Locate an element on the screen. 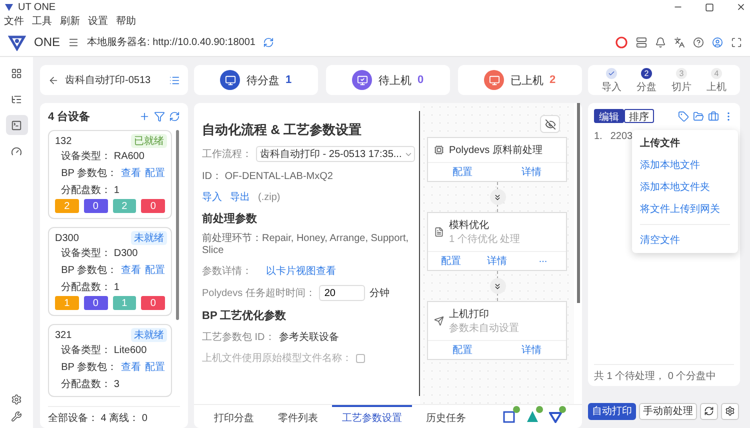 Image resolution: width=750 pixels, height=428 pixels. status-card: 已上机 2 is located at coordinates (520, 80).